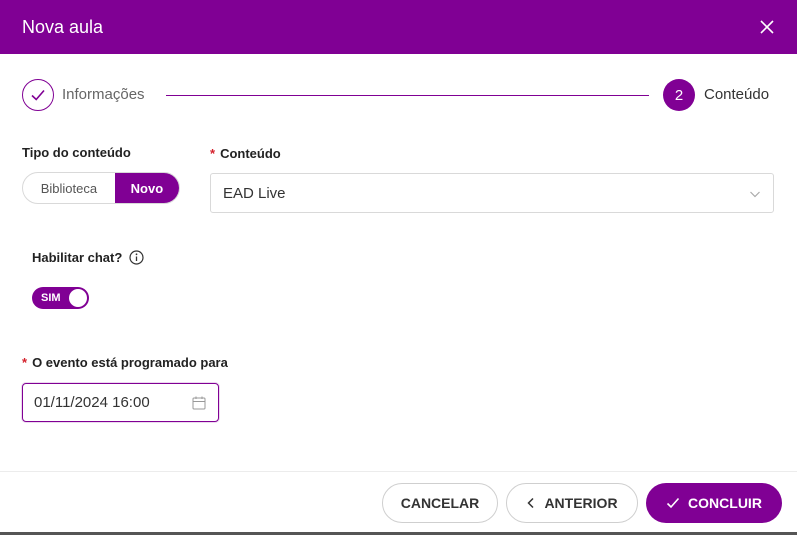 Image resolution: width=797 pixels, height=535 pixels. Describe the element at coordinates (77, 257) in the screenshot. I see `habilitar-chat-label: Habilitar chat?` at that location.